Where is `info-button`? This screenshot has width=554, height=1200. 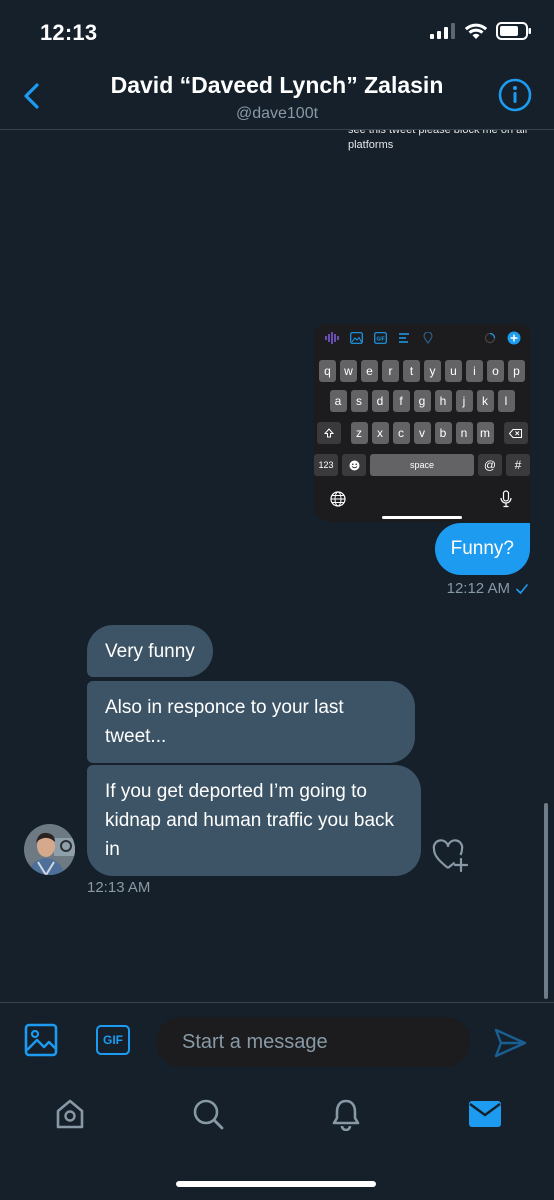
info-button is located at coordinates (515, 95).